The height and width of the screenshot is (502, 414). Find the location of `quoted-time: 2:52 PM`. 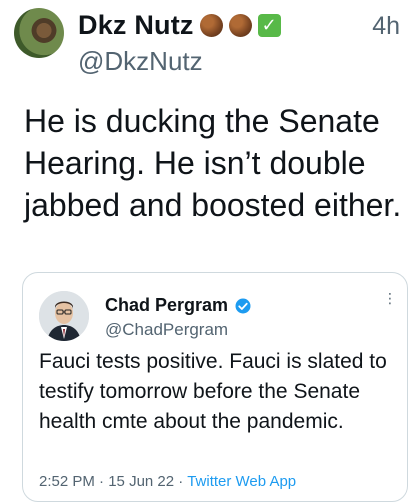

quoted-time: 2:52 PM is located at coordinates (67, 481).